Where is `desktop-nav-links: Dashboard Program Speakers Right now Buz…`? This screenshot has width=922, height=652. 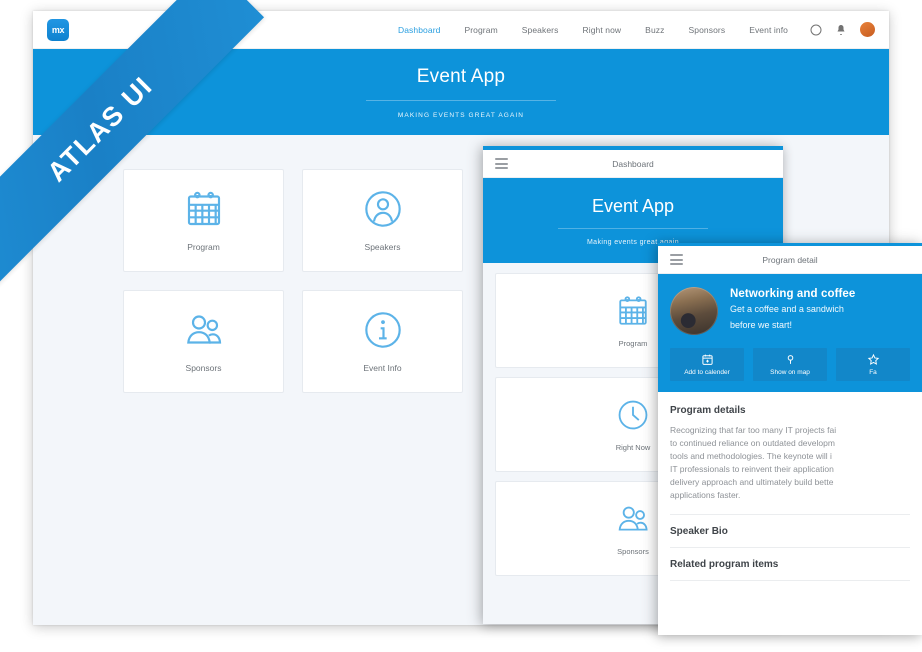 desktop-nav-links: Dashboard Program Speakers Right now Buz… is located at coordinates (593, 30).